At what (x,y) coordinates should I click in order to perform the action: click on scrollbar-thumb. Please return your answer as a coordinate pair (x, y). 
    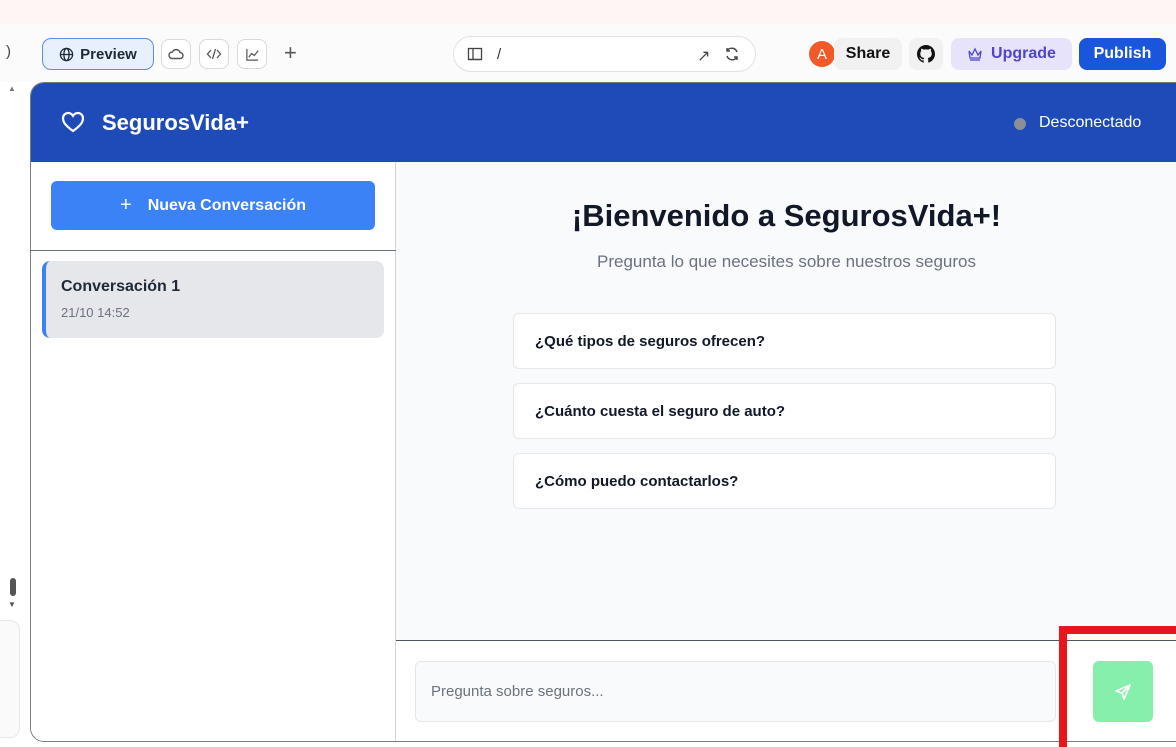
    Looking at the image, I should click on (13, 587).